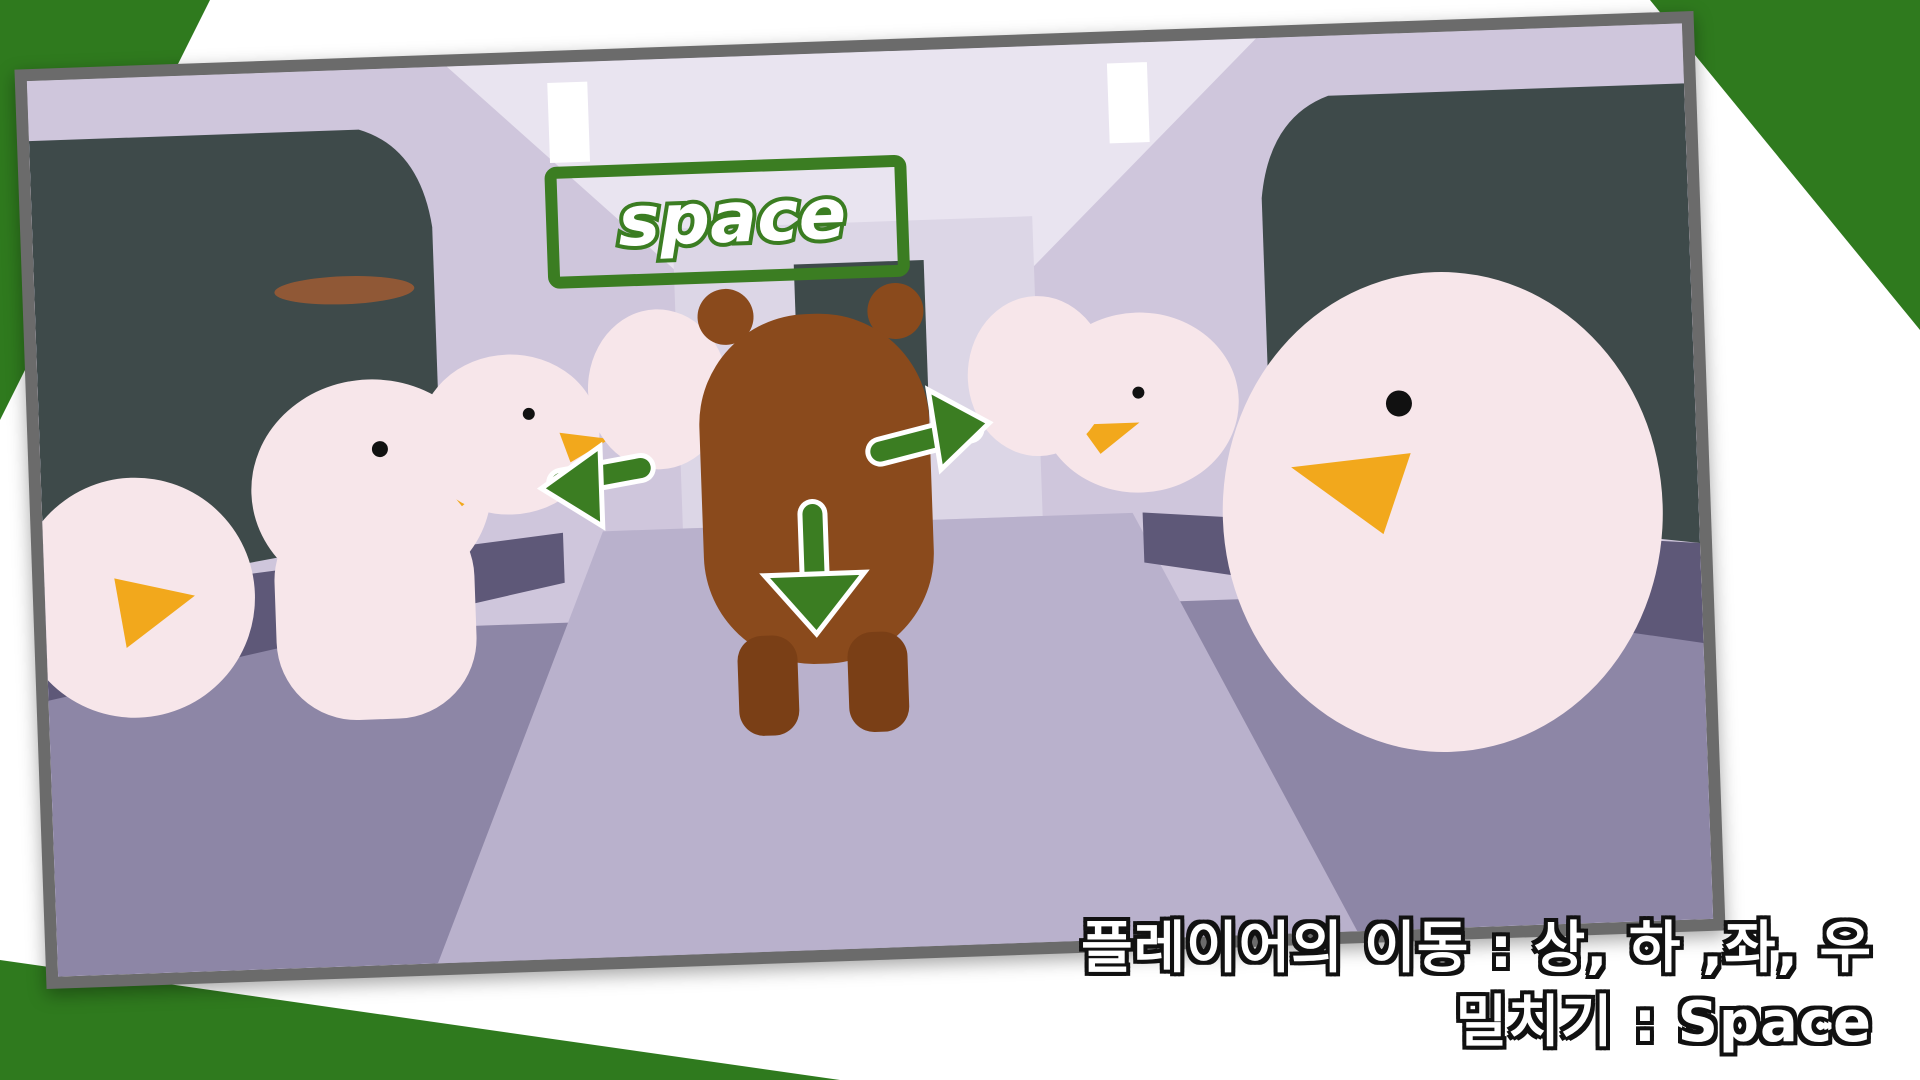 This screenshot has height=1080, width=1920. I want to click on space-label: space, so click(732, 218).